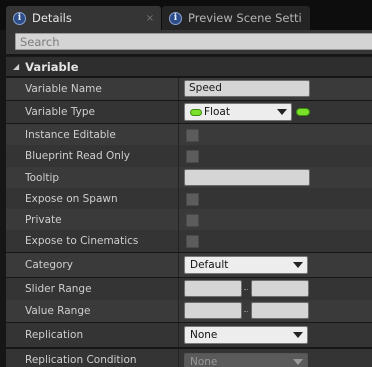 The image size is (372, 367). What do you see at coordinates (192, 156) in the screenshot?
I see `blueprint-read-only-checkbox` at bounding box center [192, 156].